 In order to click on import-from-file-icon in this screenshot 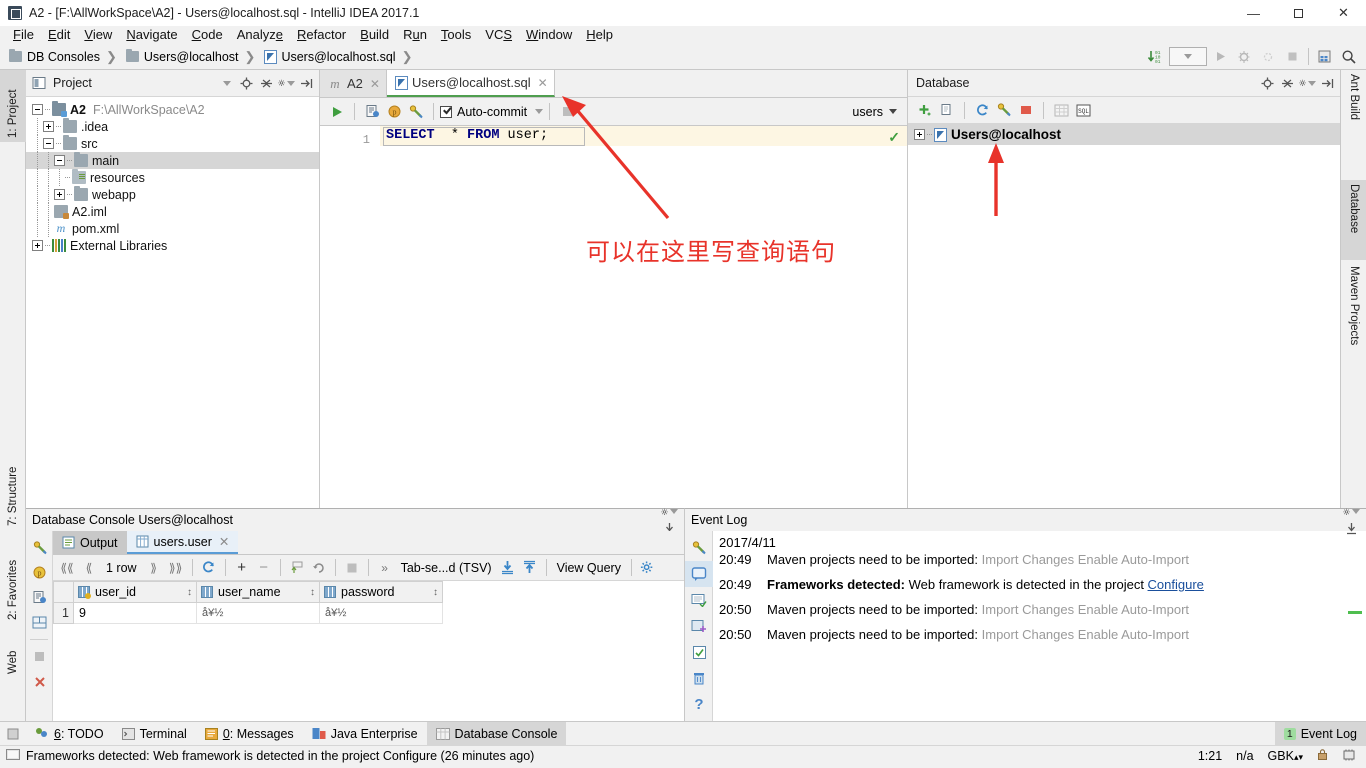, I will do `click(530, 568)`.